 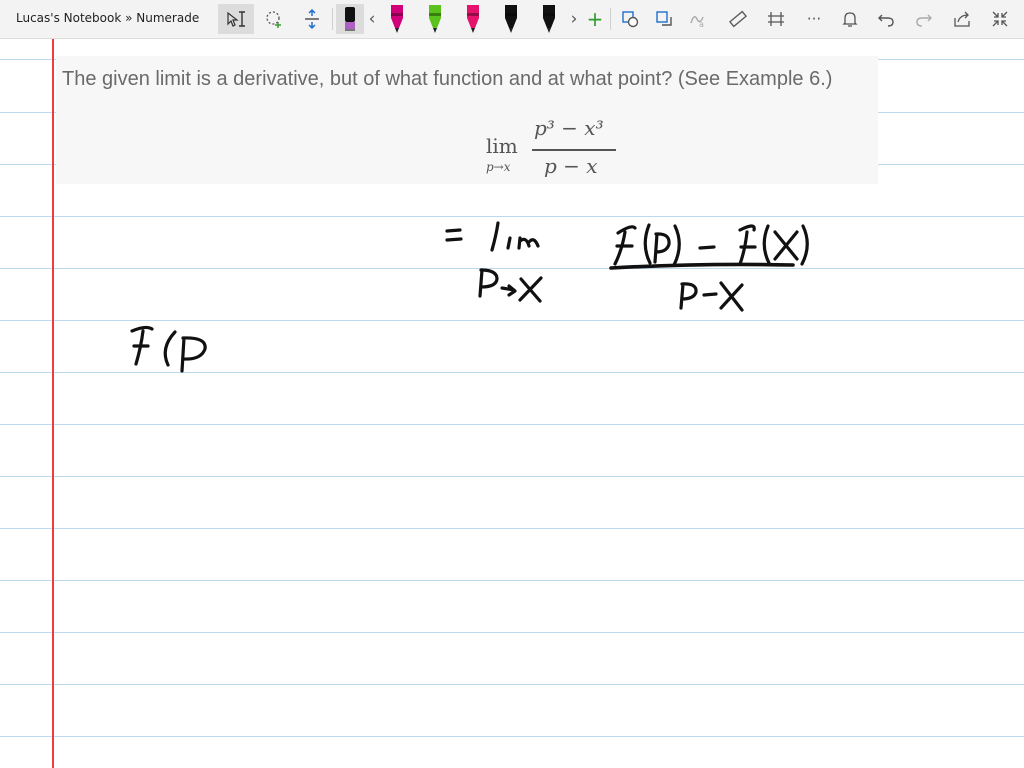 I want to click on math-icon, so click(x=776, y=19).